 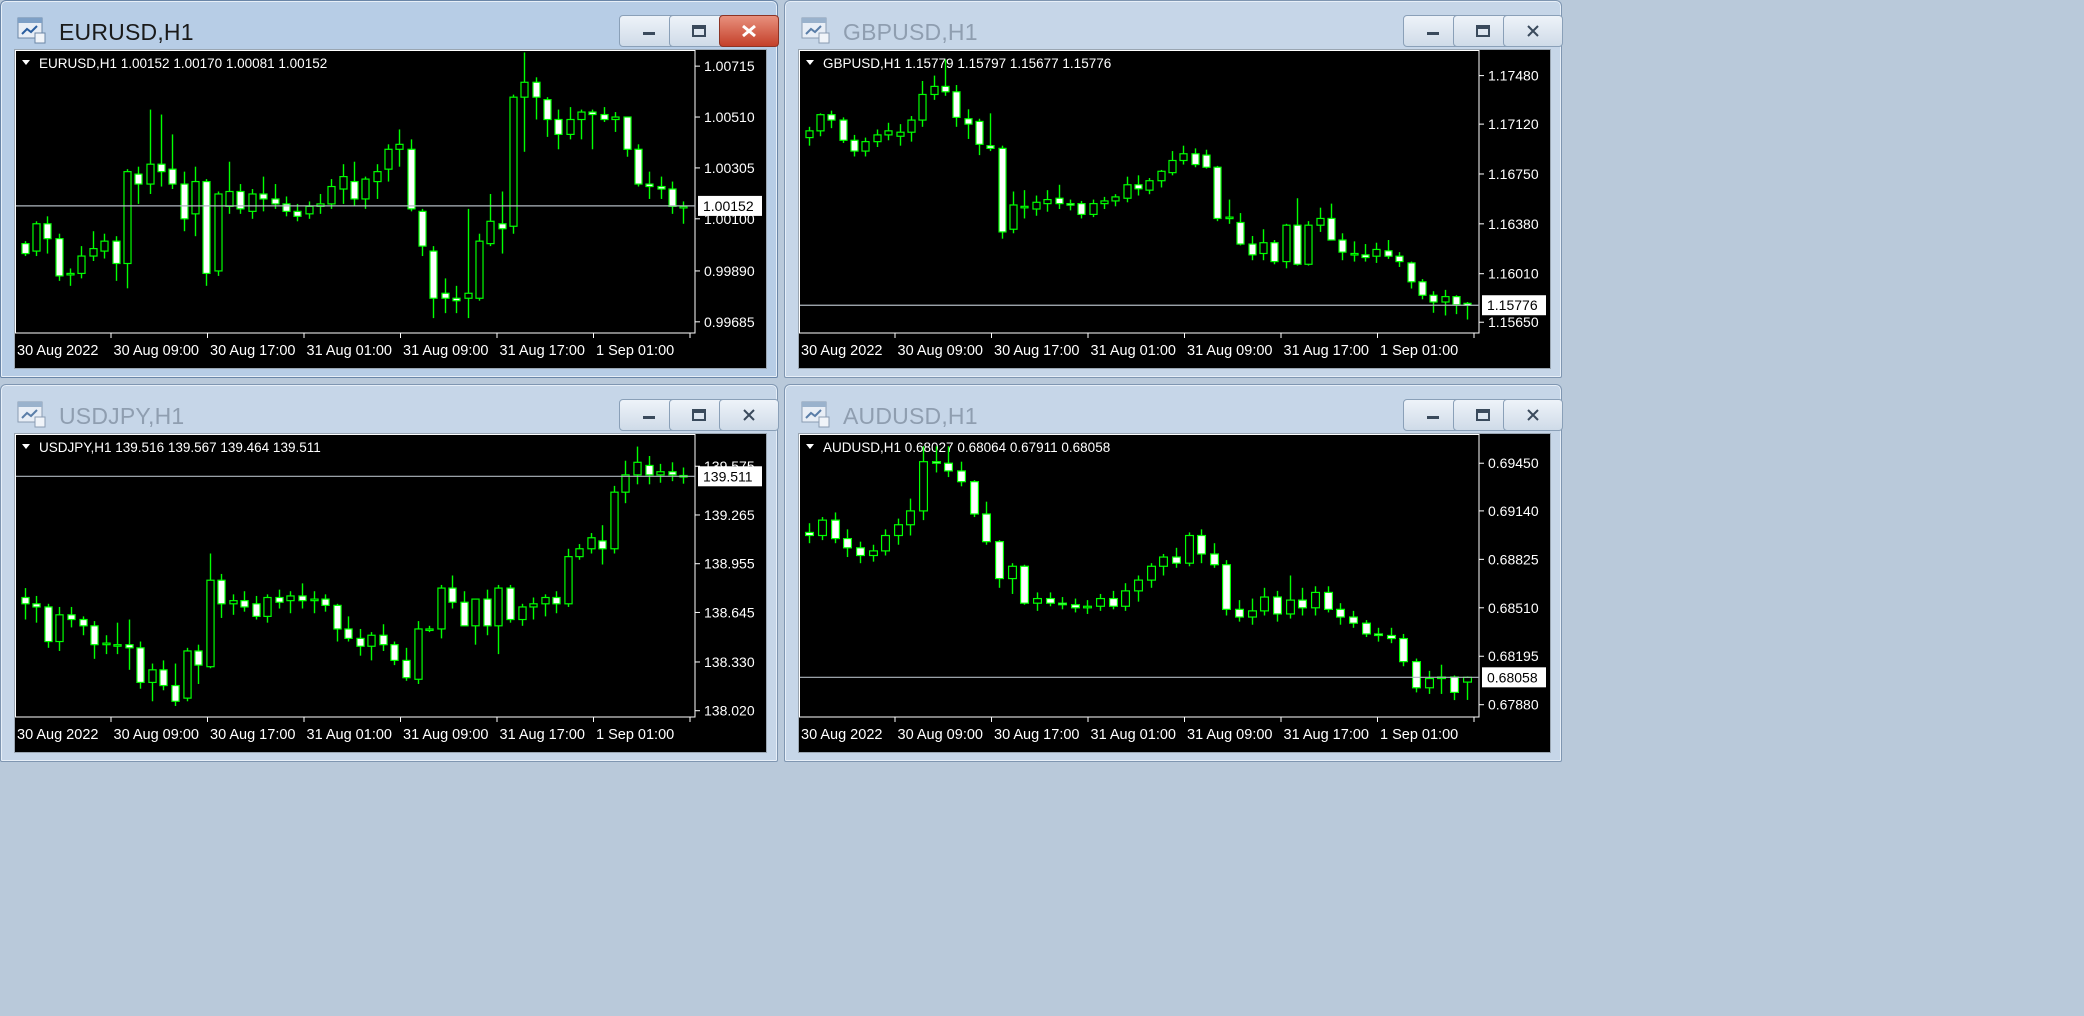 What do you see at coordinates (1513, 705) in the screenshot?
I see `y-tick-label: 0.67880` at bounding box center [1513, 705].